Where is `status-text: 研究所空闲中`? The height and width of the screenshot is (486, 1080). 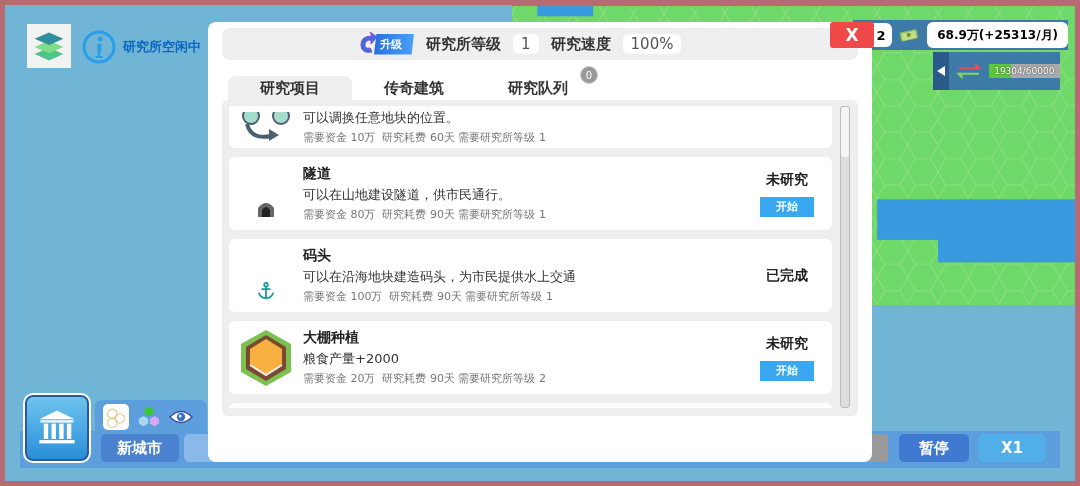
status-text: 研究所空闲中 is located at coordinates (162, 47).